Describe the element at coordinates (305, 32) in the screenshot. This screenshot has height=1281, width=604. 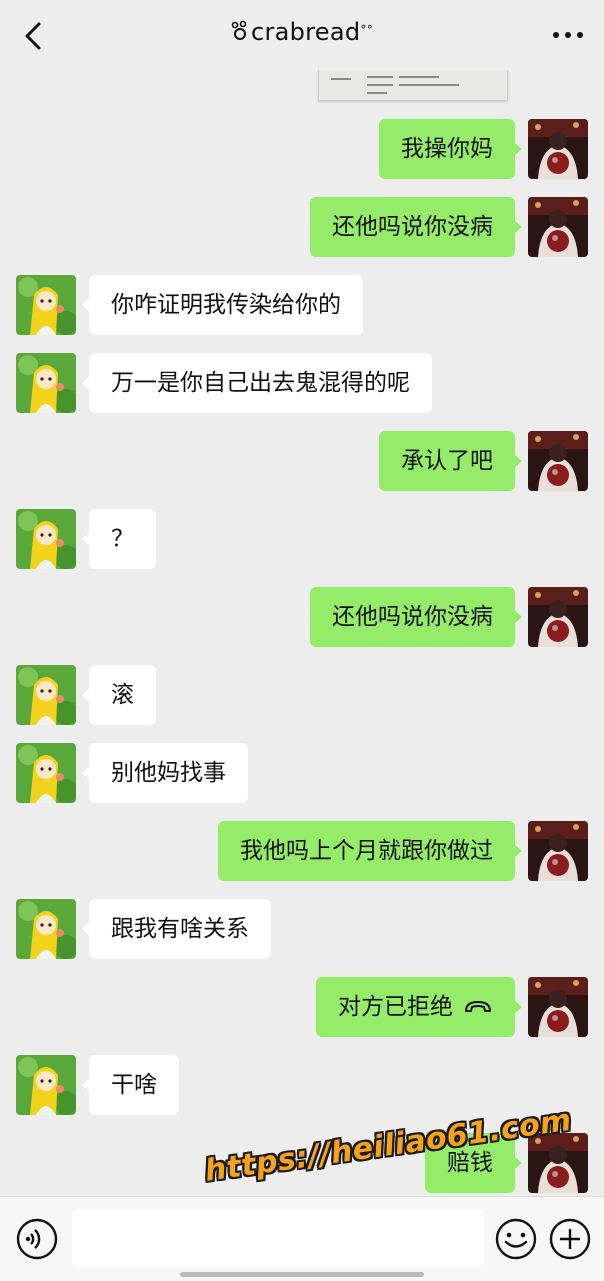
I see `chat-title-text: crabread` at that location.